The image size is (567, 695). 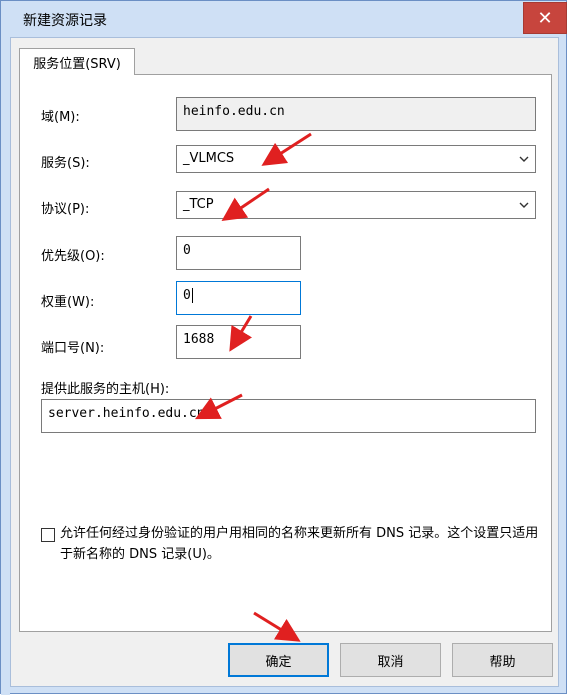 I want to click on arrow-to-ok, so click(x=277, y=626).